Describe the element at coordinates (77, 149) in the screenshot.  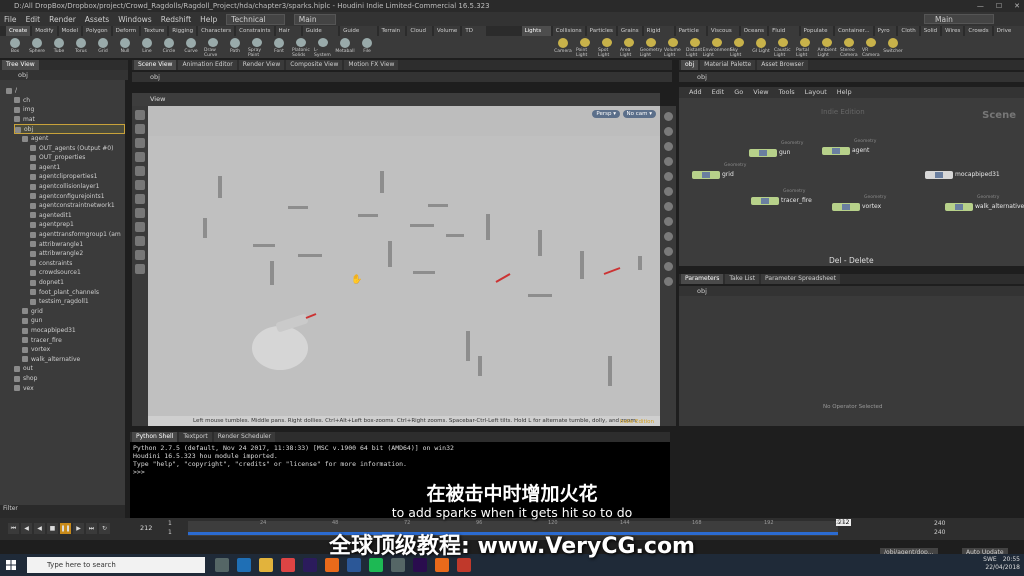
I see `tree-item: OUT_agents (Output #0)` at that location.